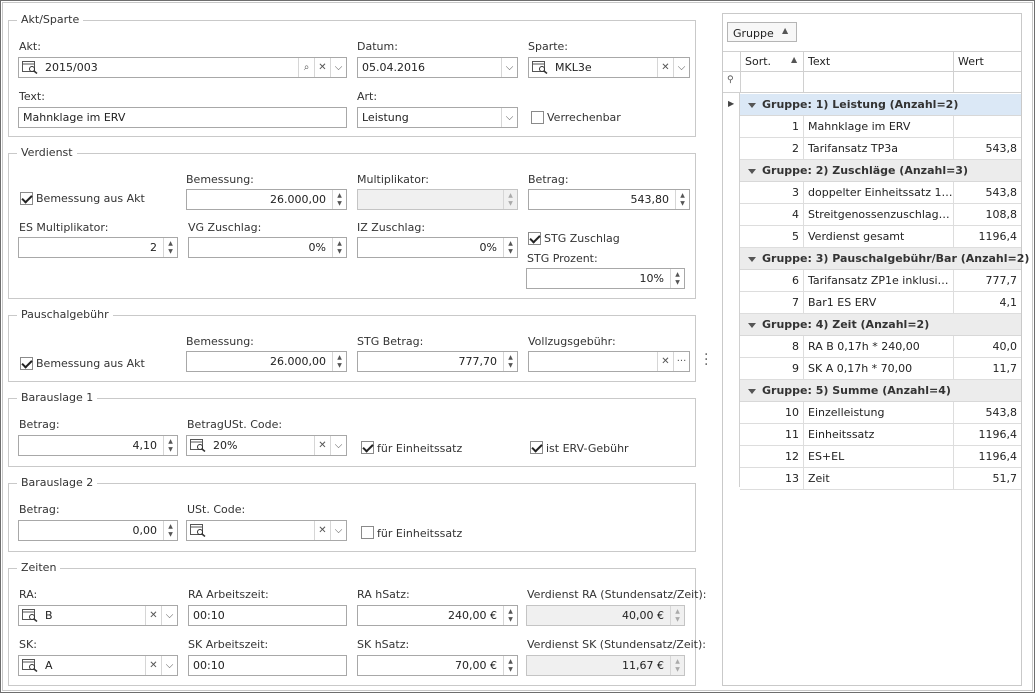 The height and width of the screenshot is (693, 1035). Describe the element at coordinates (880, 391) in the screenshot. I see `group-row-header: Gruppe: 5) Summe (Anzahl=4)` at that location.